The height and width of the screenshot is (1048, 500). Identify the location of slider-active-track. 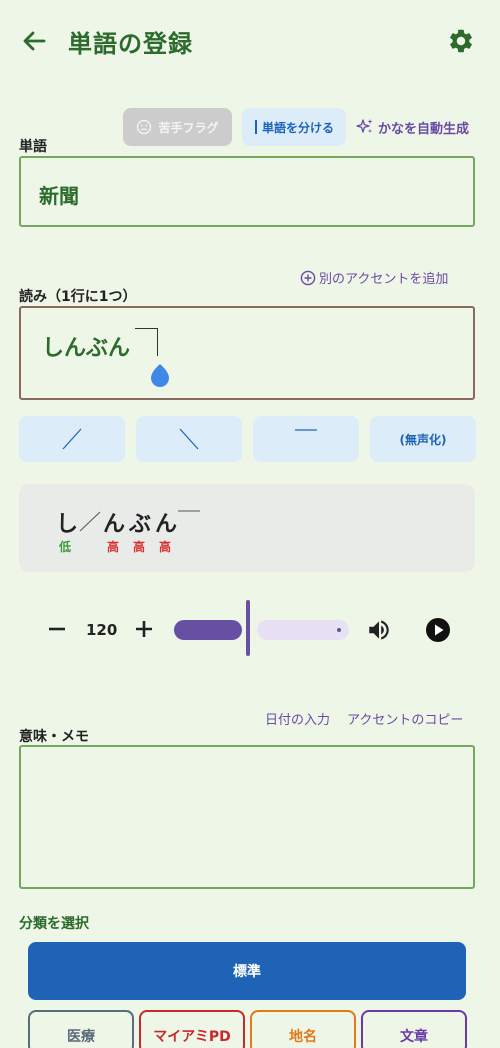
(208, 630).